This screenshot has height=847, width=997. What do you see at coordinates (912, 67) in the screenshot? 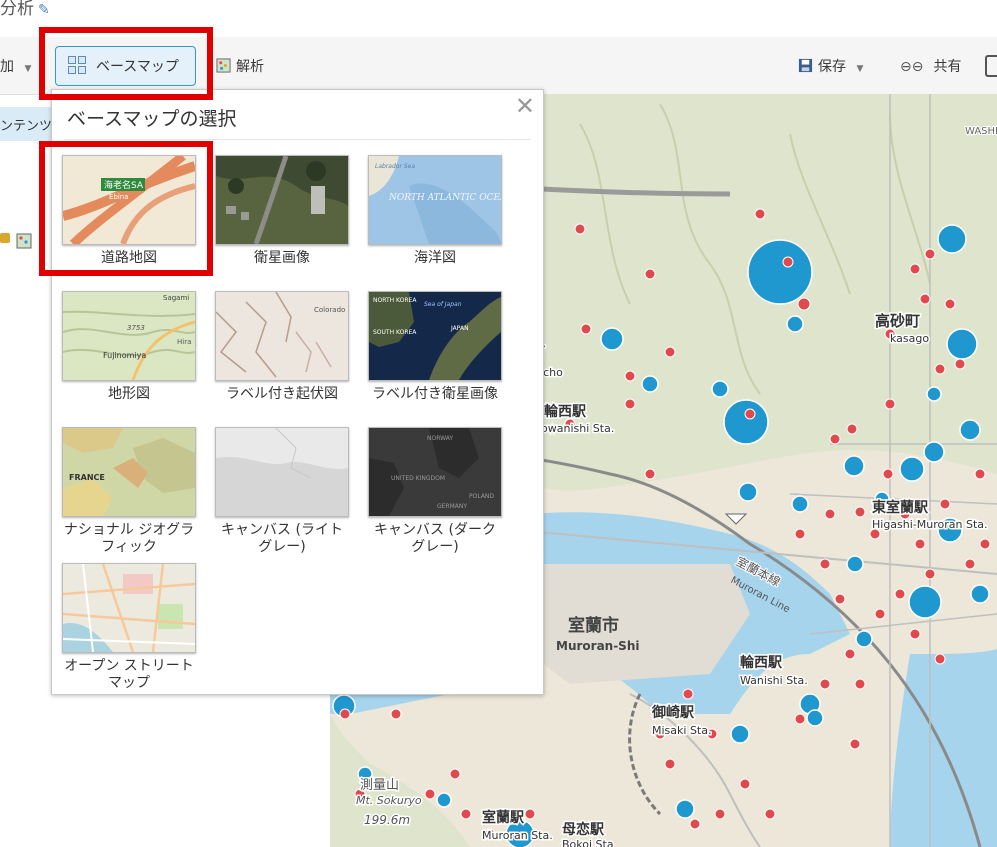
I see `link-icon: ⊖⊖` at bounding box center [912, 67].